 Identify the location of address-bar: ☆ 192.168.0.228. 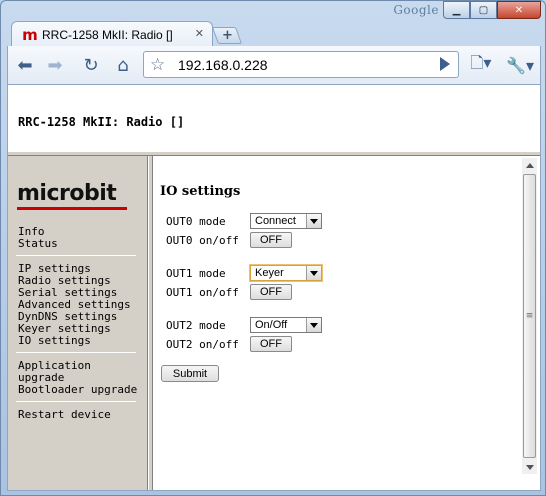
(301, 64).